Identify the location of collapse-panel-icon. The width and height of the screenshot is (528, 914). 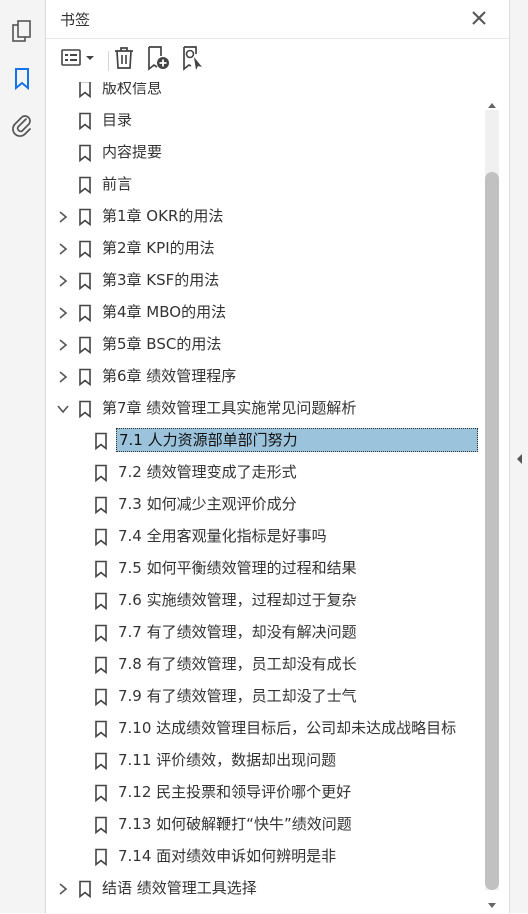
(519, 459).